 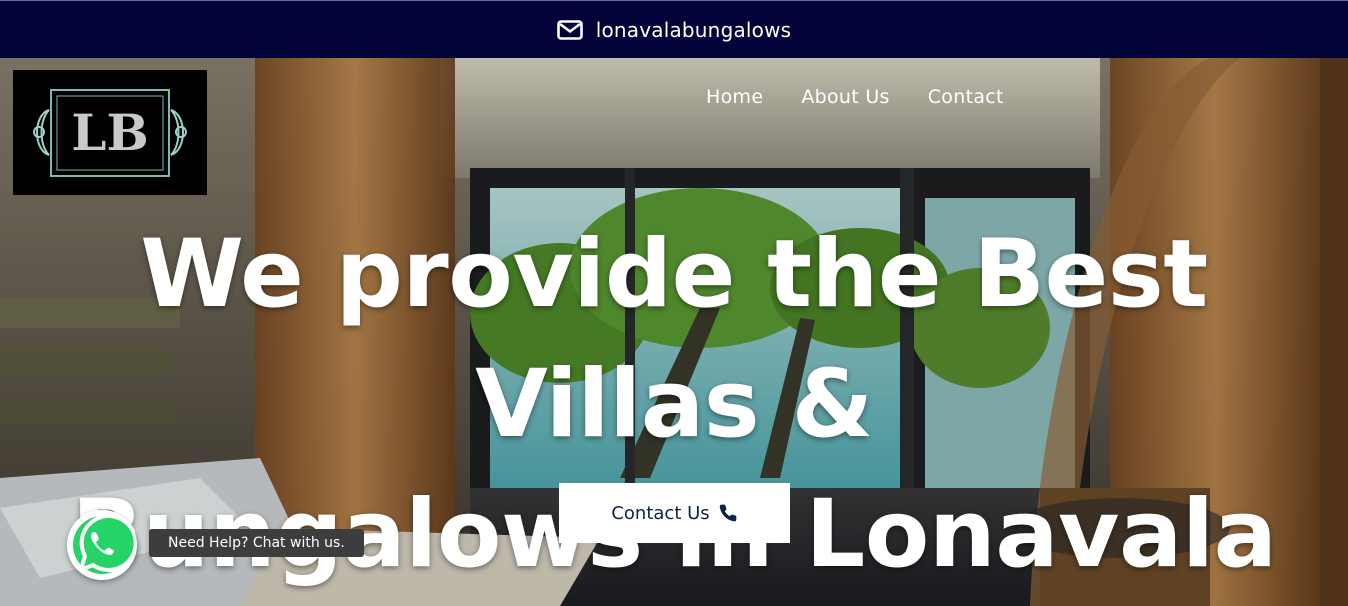 What do you see at coordinates (660, 513) in the screenshot?
I see `contact-us-label: Contact Us` at bounding box center [660, 513].